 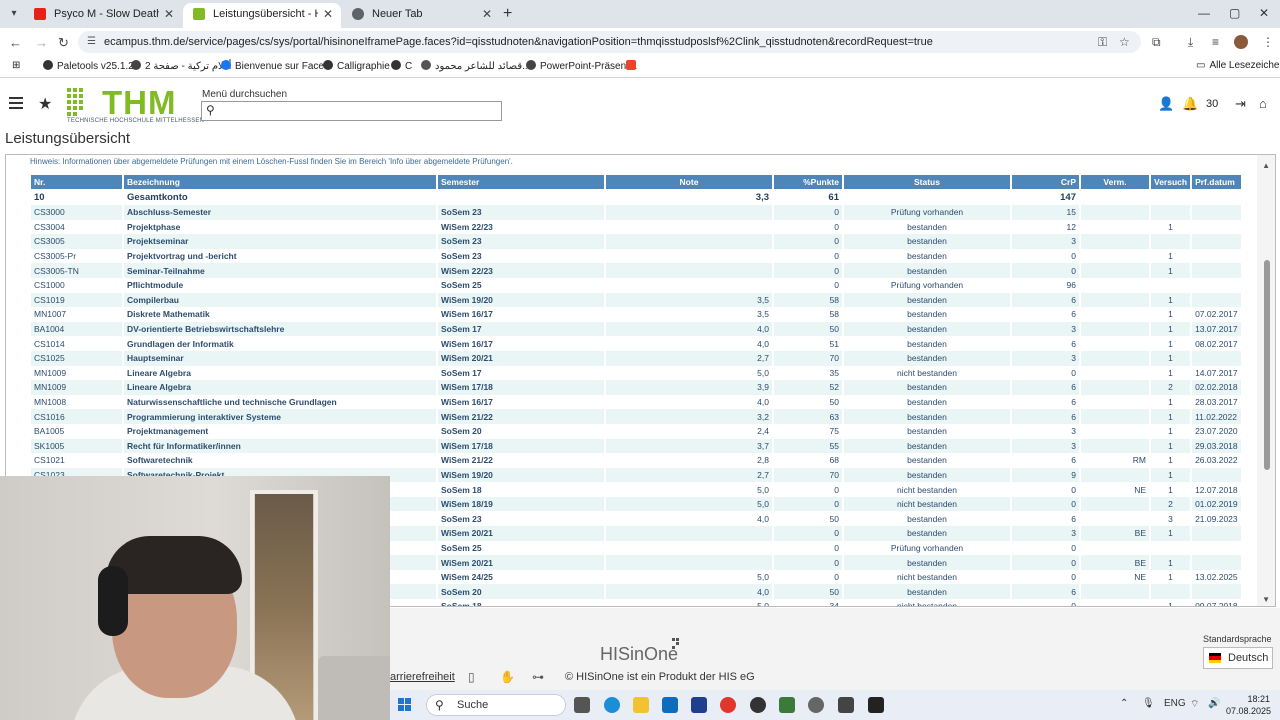 I want to click on thm-logo-text: THM, so click(x=139, y=103).